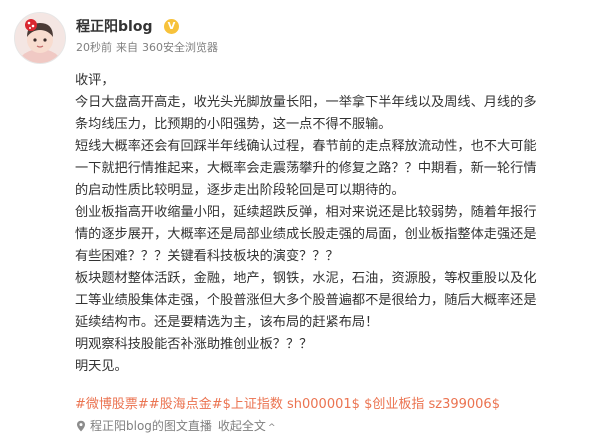  I want to click on content-line: 延续结构市。还是要精选为主，该布局的赶紧布局！, so click(227, 322).